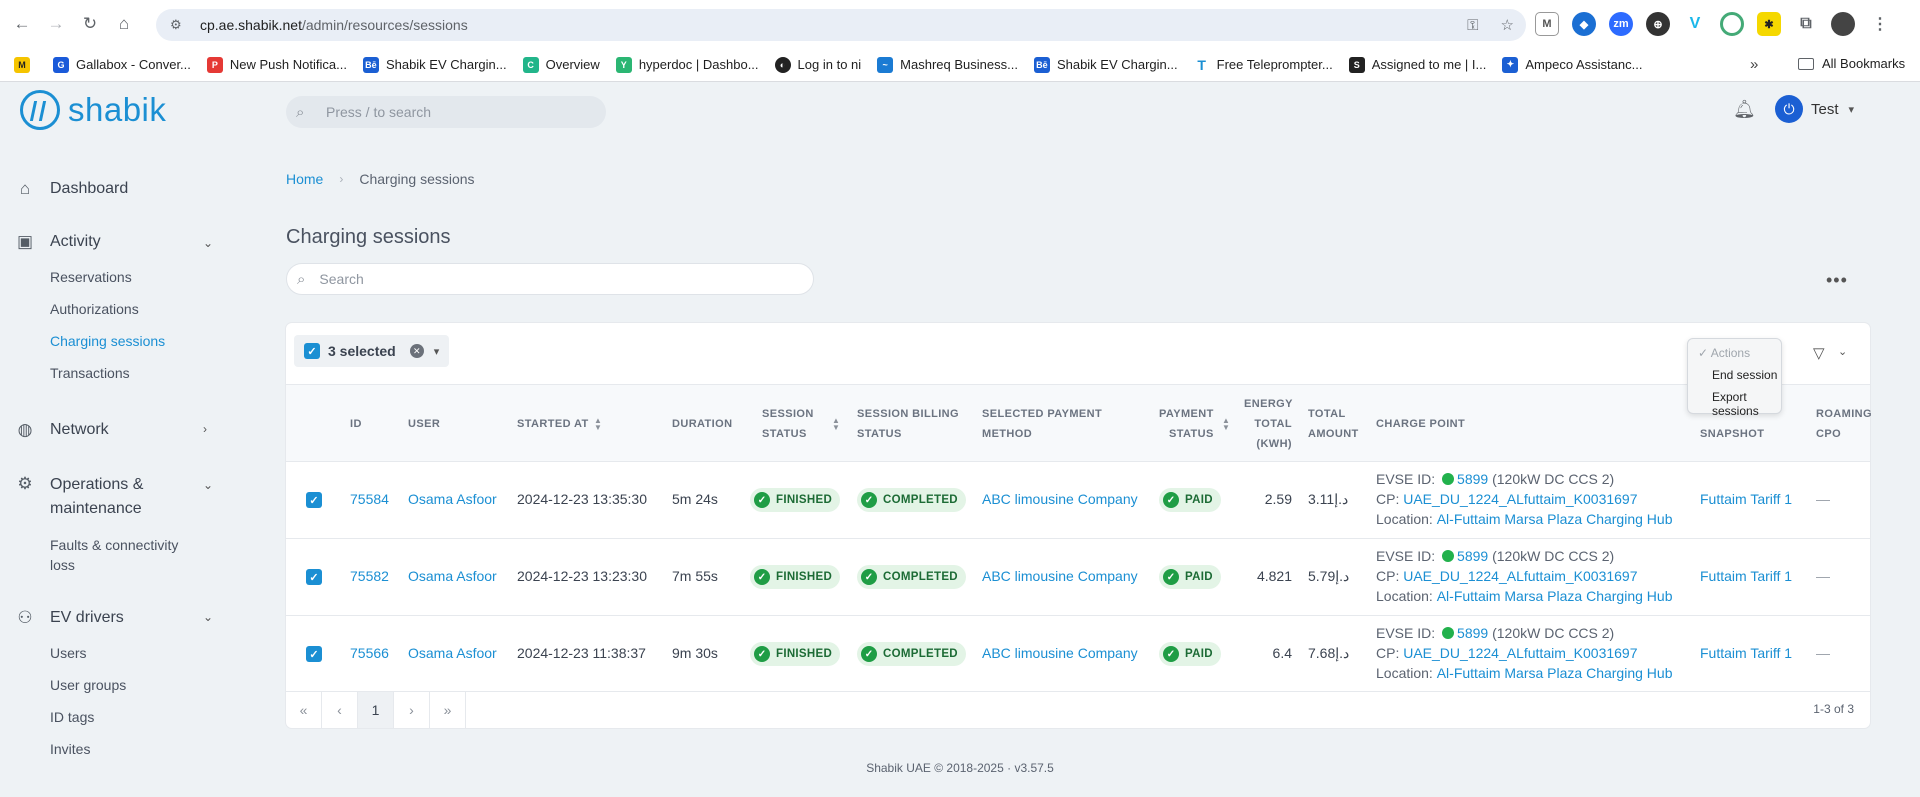 This screenshot has height=797, width=1920. What do you see at coordinates (1744, 109) in the screenshot?
I see `bell-icon: 🔔︎` at bounding box center [1744, 109].